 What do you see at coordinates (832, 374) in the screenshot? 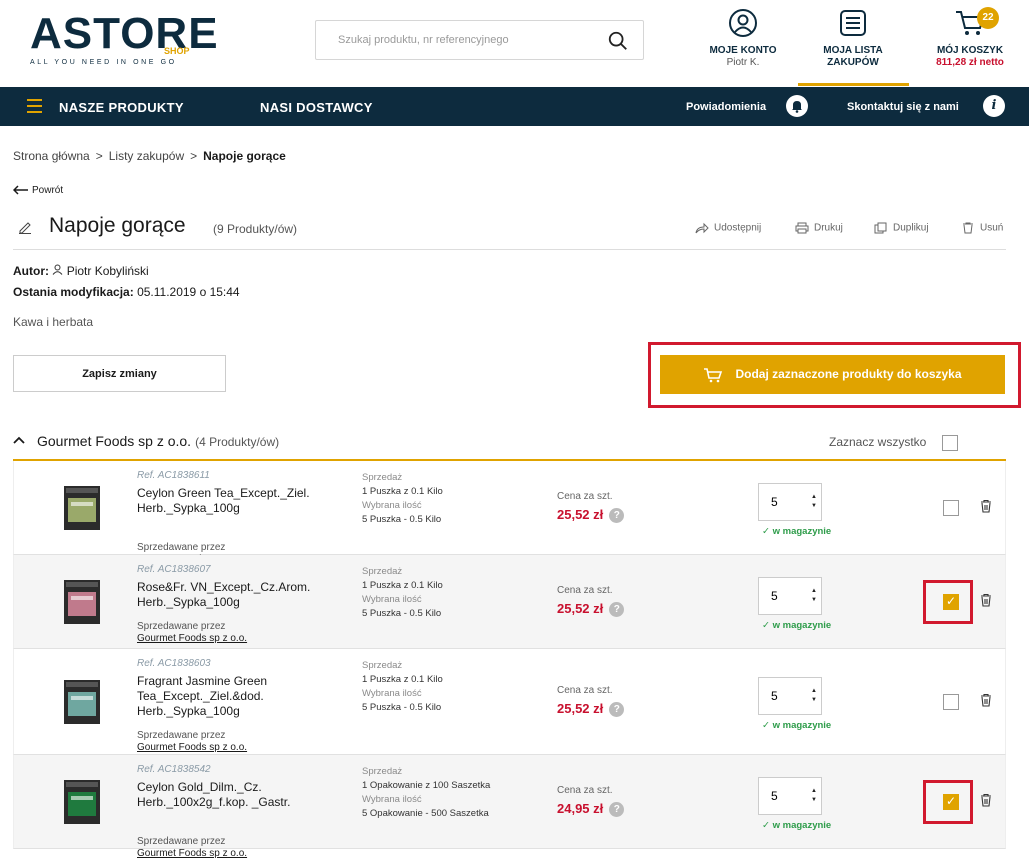
I see `add-selected-to-cart-button: Dodaj zaznaczone produkty do koszyka` at bounding box center [832, 374].